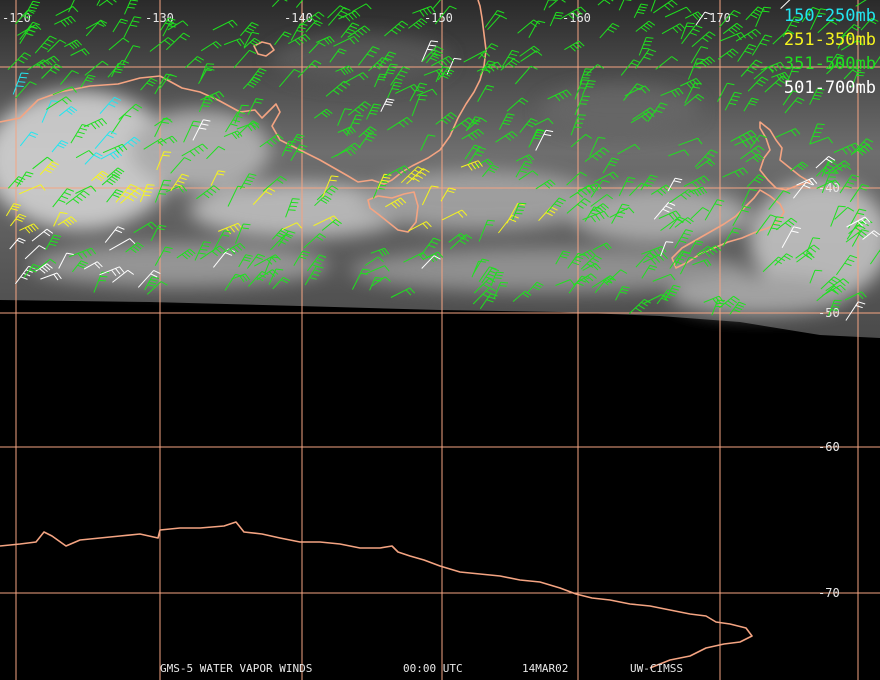  What do you see at coordinates (830, 52) in the screenshot?
I see `pressure-level-legend: 150-250mb 251-350mb 351-500mb 501-700mb` at bounding box center [830, 52].